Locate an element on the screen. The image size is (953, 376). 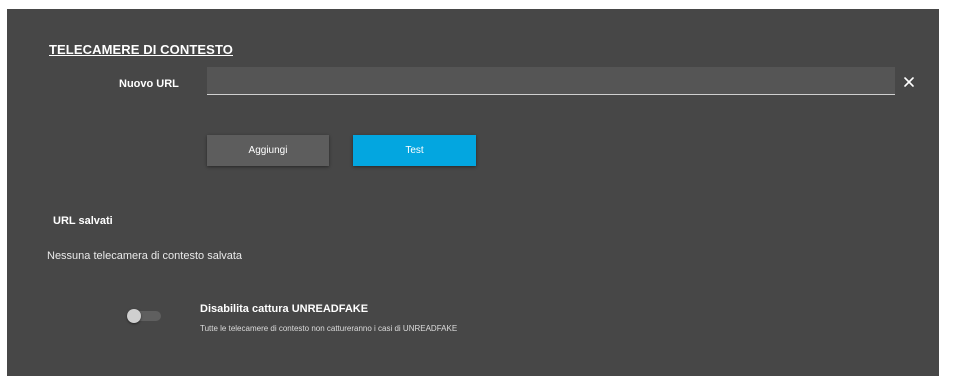
add-button: Aggiungi is located at coordinates (268, 150).